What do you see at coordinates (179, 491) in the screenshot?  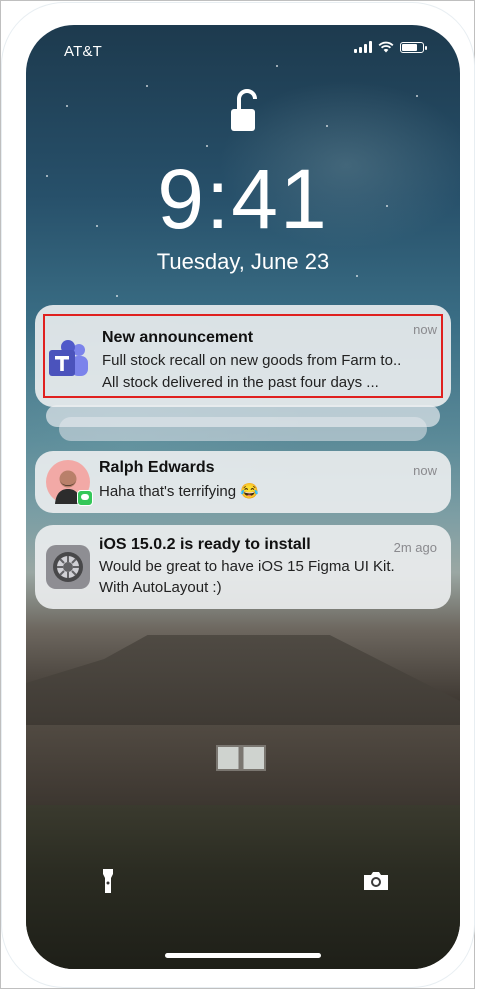 I see `notification-body-line-1: Haha that's terrifying 😂` at bounding box center [179, 491].